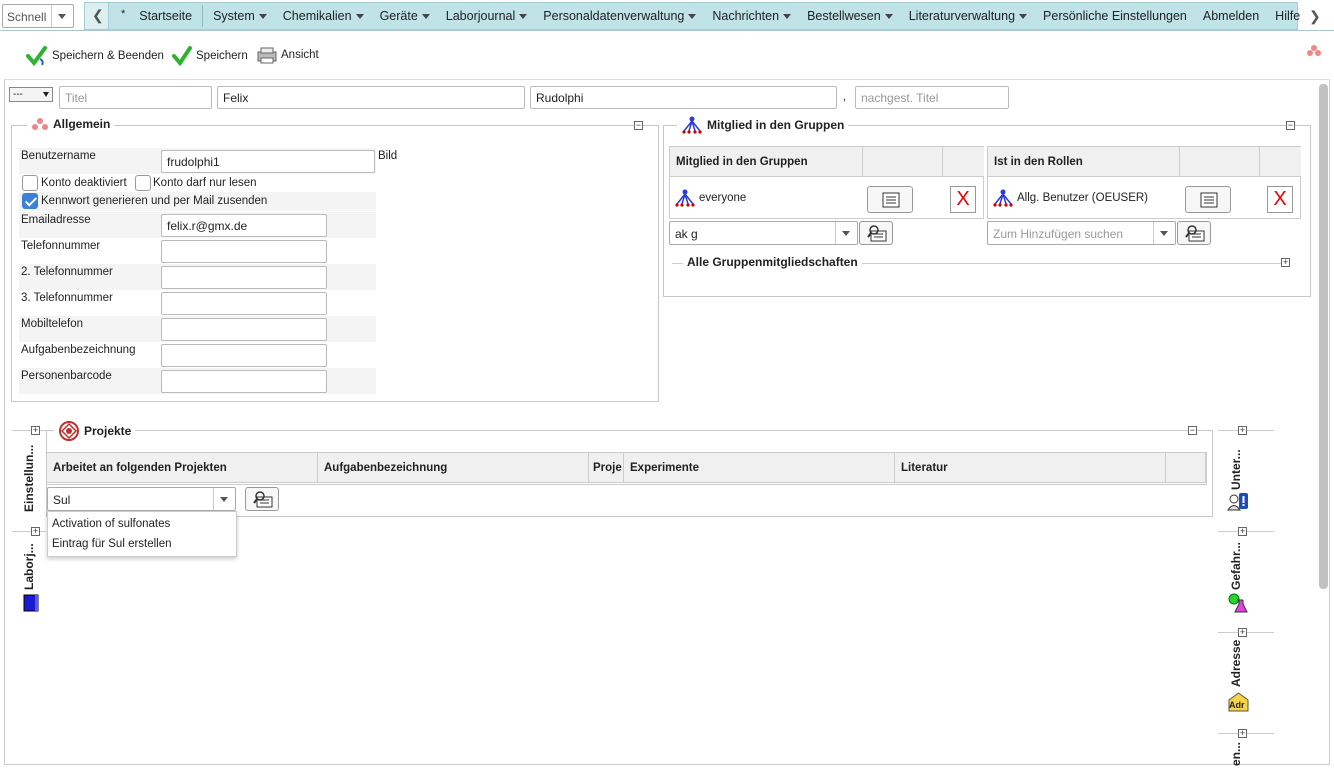 The image size is (1334, 769). I want to click on menu-item-label: Chemikalien, so click(317, 16).